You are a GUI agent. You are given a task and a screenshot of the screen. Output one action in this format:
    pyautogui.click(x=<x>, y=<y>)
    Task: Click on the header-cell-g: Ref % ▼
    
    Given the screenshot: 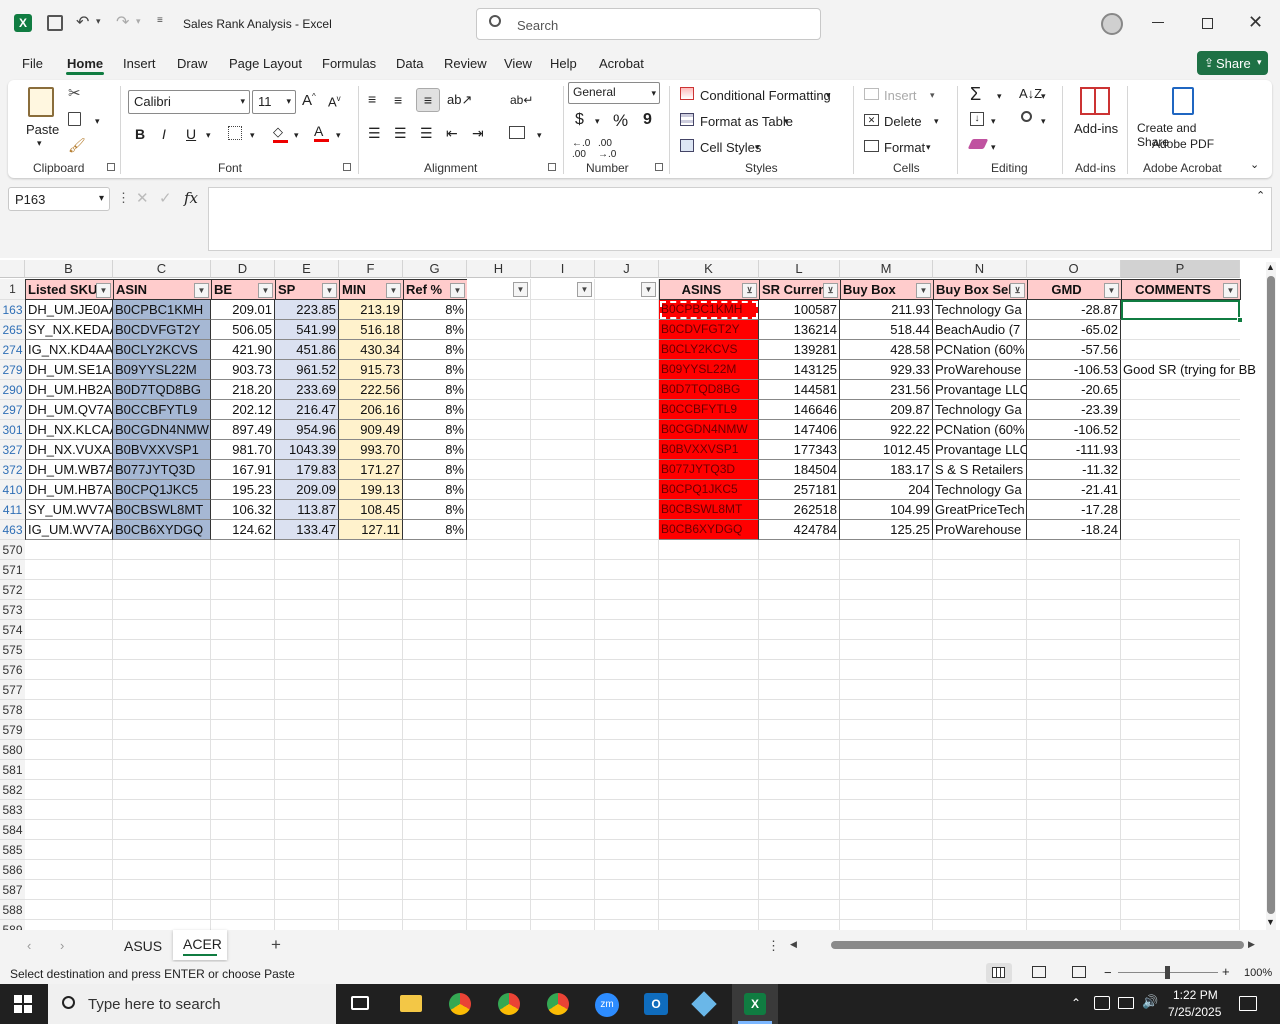 What is the action you would take?
    pyautogui.click(x=435, y=289)
    